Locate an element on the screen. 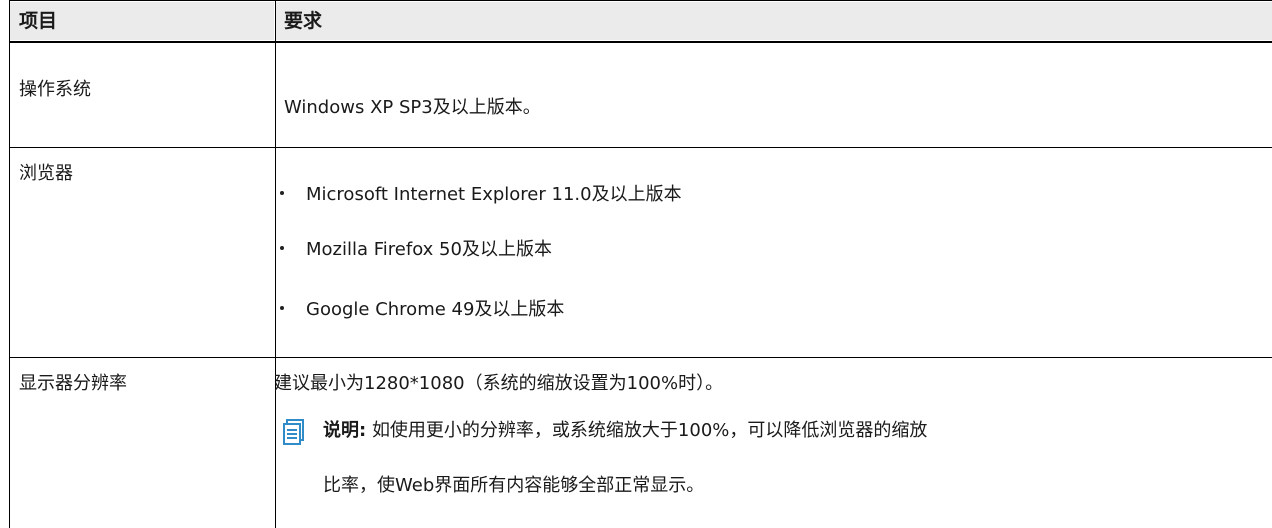  note-label: 说明: is located at coordinates (345, 430).